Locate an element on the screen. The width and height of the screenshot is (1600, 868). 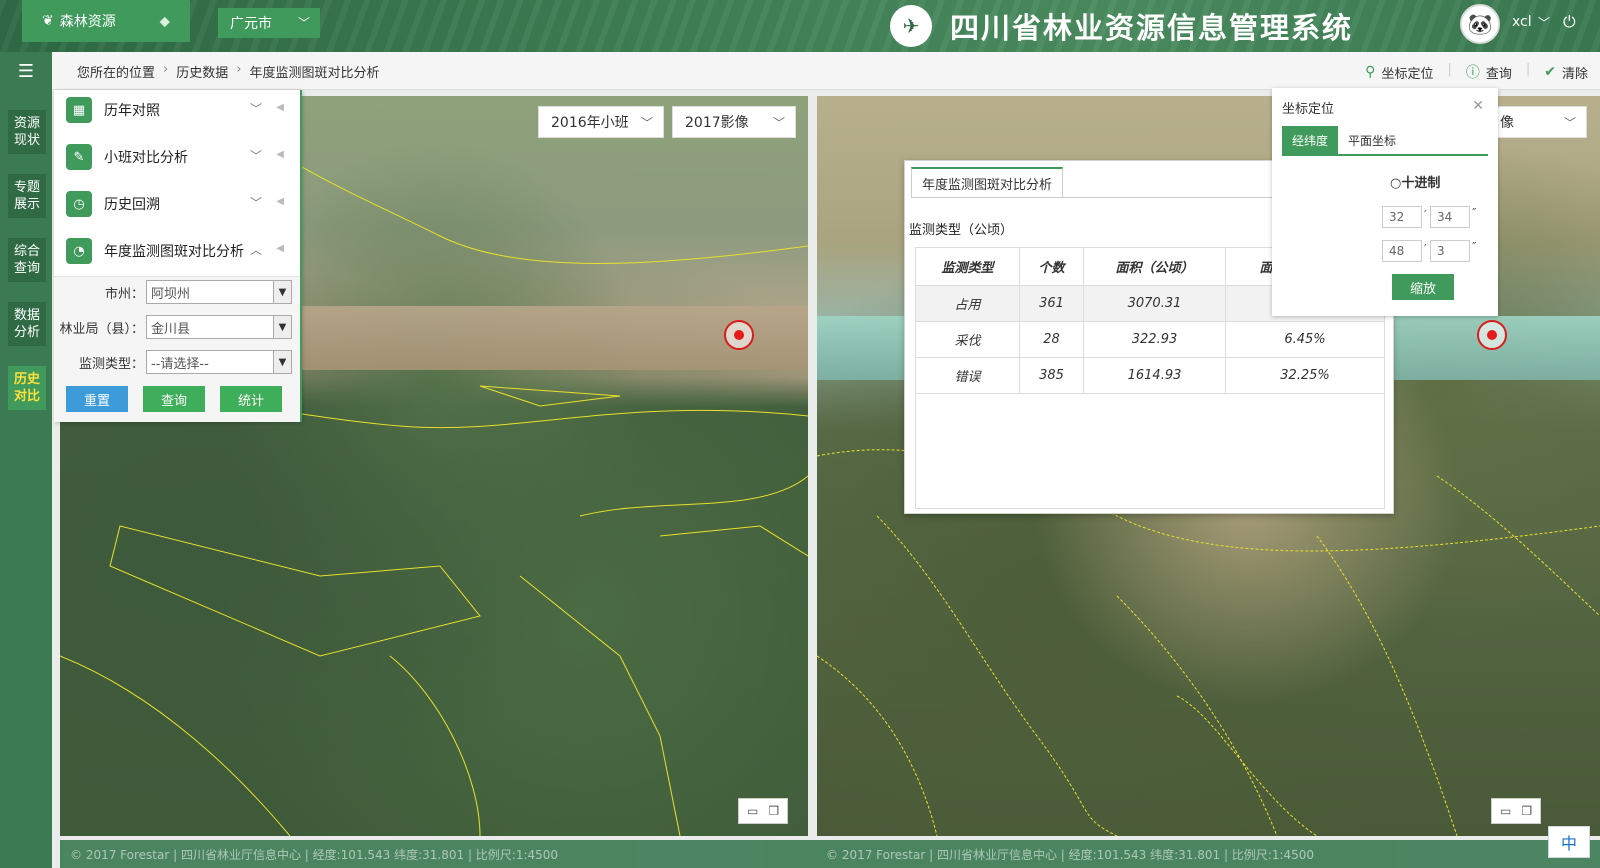
clear-button: ✔ 清除 is located at coordinates (1566, 72).